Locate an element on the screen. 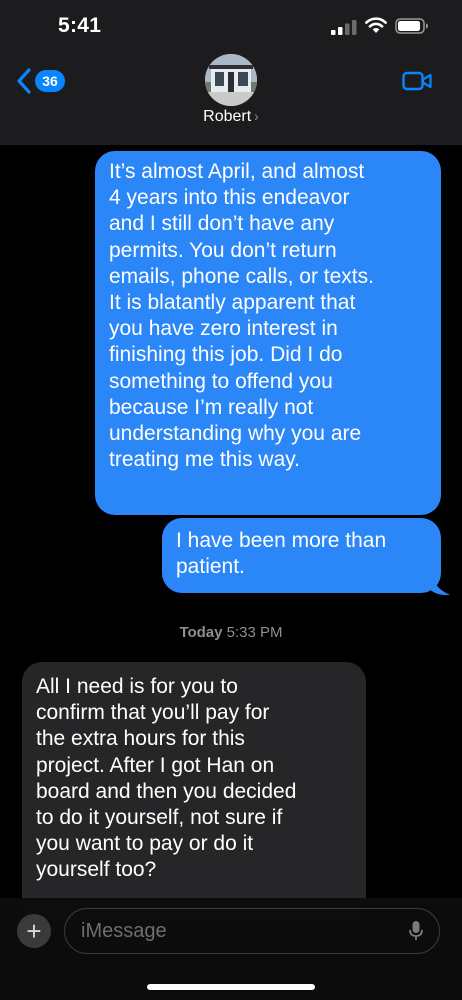  status-bar: 5:41 is located at coordinates (231, 25).